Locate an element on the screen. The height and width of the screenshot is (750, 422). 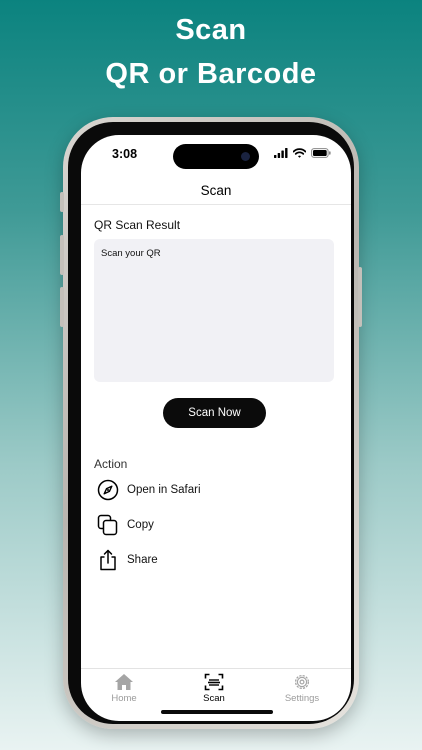
result-label: QR Scan Result is located at coordinates (137, 225).